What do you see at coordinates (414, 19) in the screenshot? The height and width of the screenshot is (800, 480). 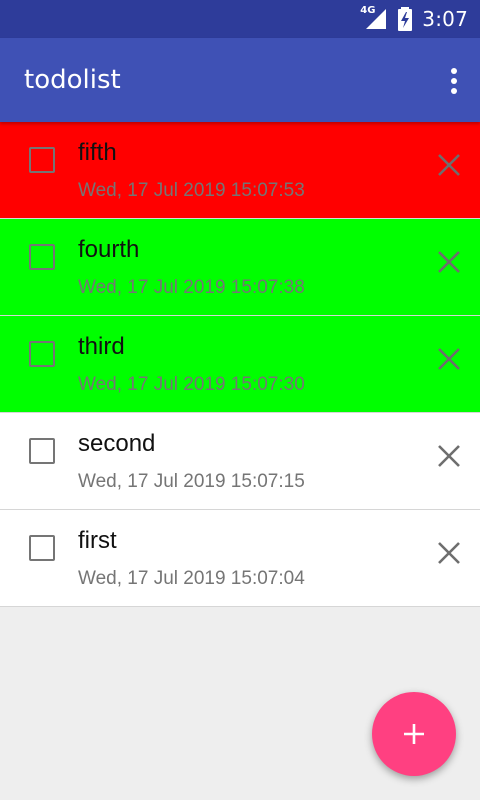 I see `status-icons: 4G 3:07` at bounding box center [414, 19].